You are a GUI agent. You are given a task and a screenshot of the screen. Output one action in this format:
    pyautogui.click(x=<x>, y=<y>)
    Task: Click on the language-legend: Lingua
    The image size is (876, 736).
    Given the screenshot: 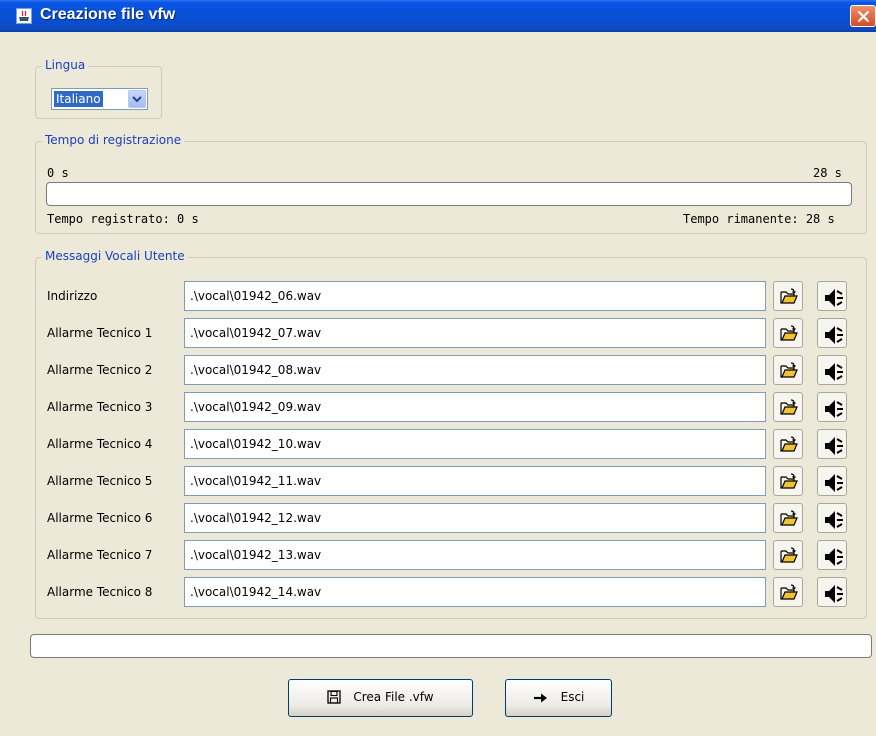 What is the action you would take?
    pyautogui.click(x=65, y=65)
    